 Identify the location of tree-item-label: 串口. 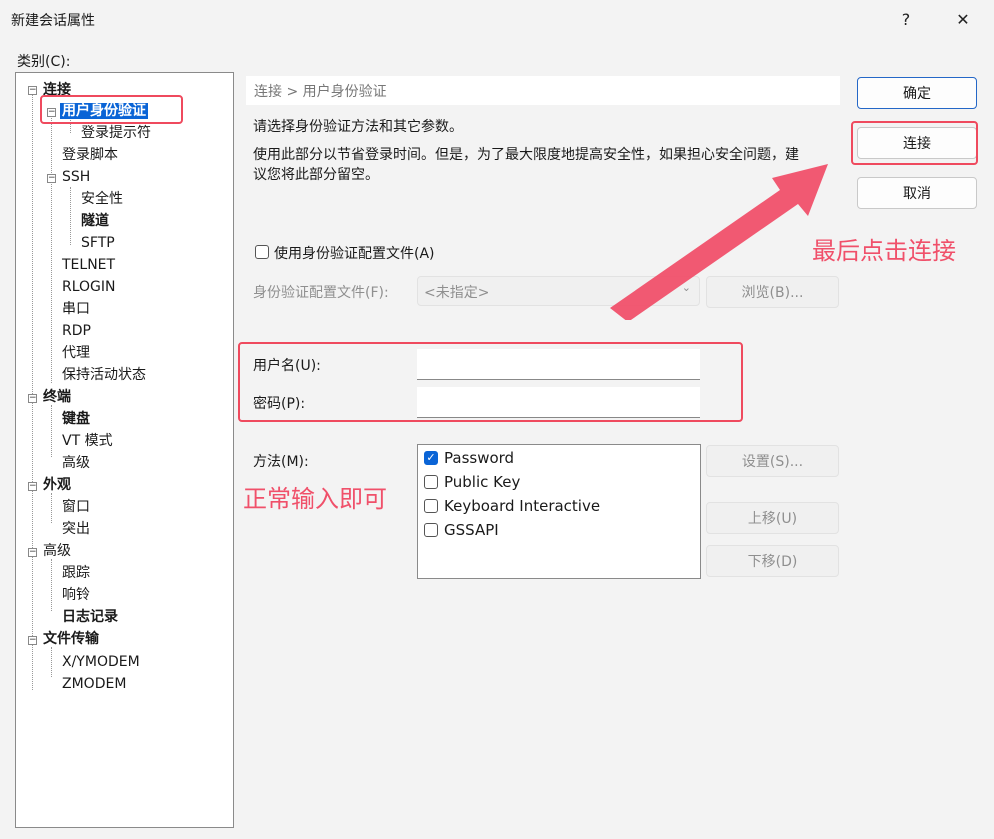
(76, 309).